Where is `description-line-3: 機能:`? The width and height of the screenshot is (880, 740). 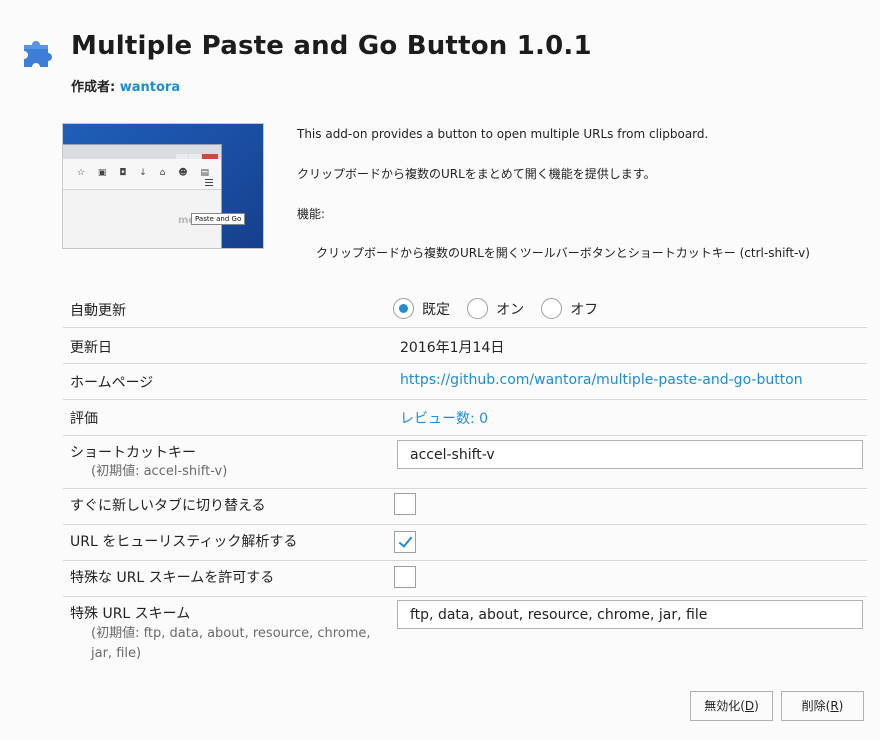 description-line-3: 機能: is located at coordinates (311, 214).